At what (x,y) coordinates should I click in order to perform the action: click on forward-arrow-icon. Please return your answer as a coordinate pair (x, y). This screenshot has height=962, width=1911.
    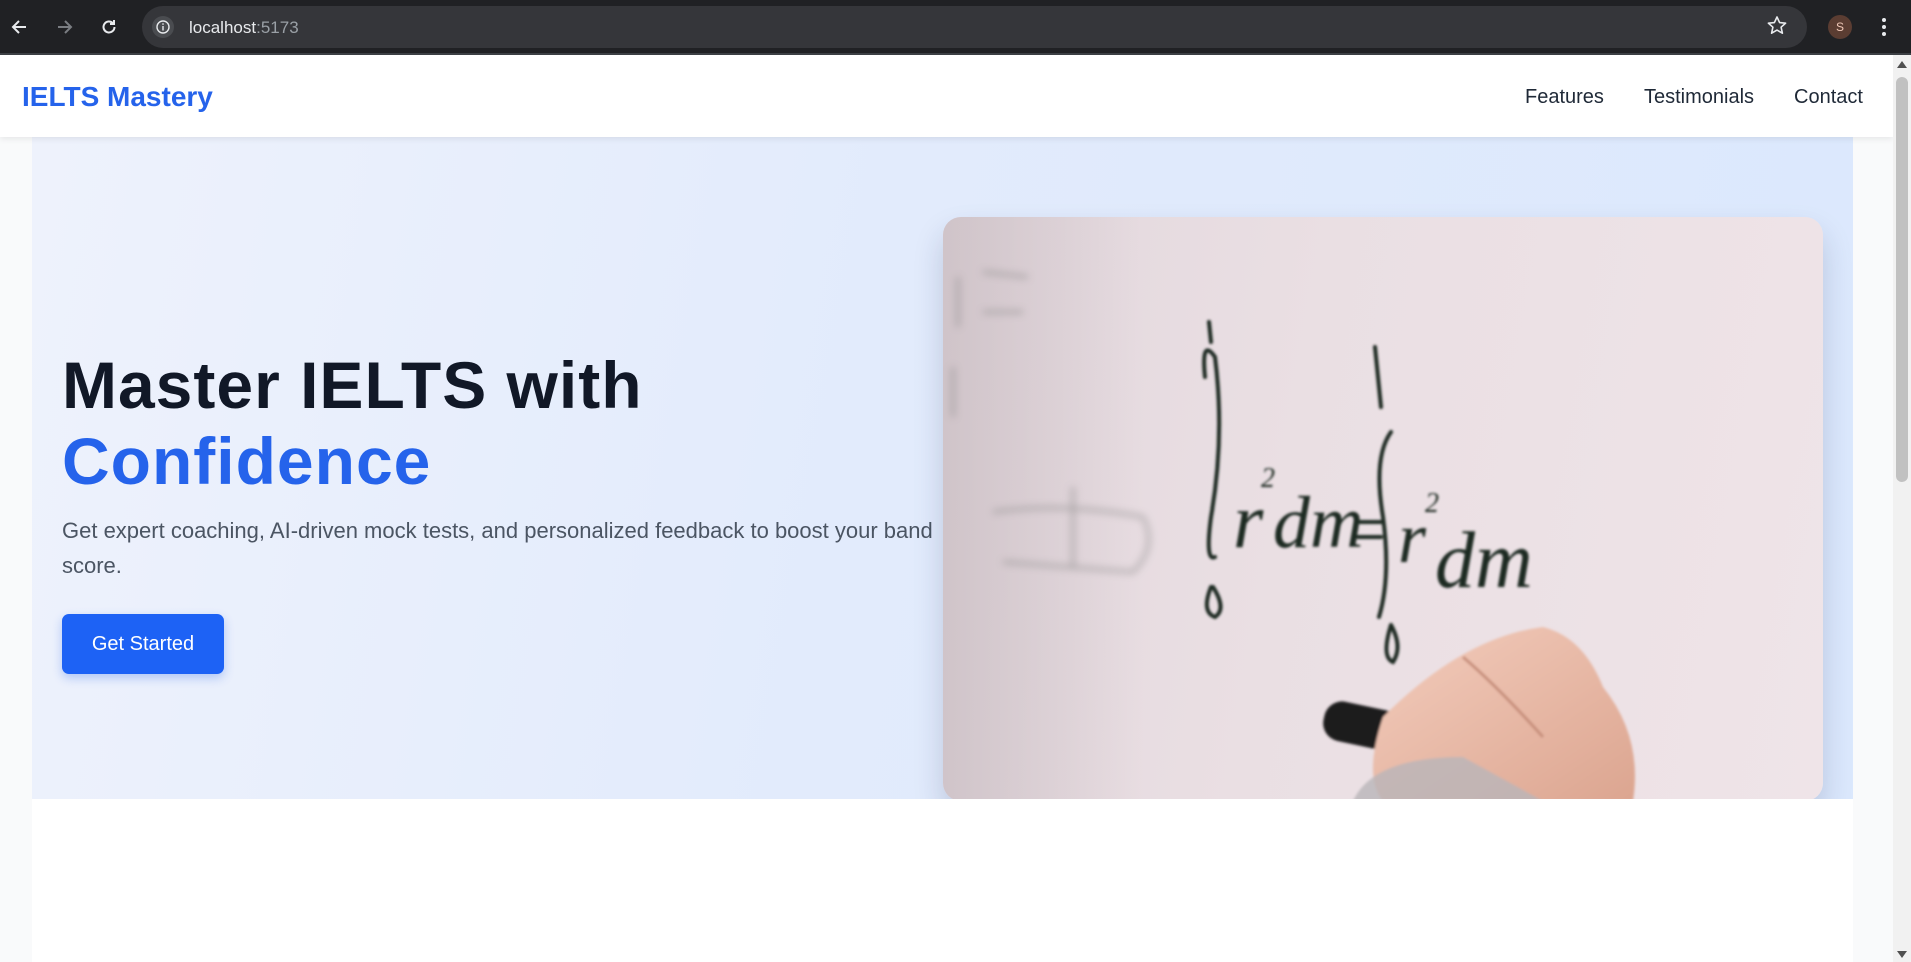
    Looking at the image, I should click on (65, 27).